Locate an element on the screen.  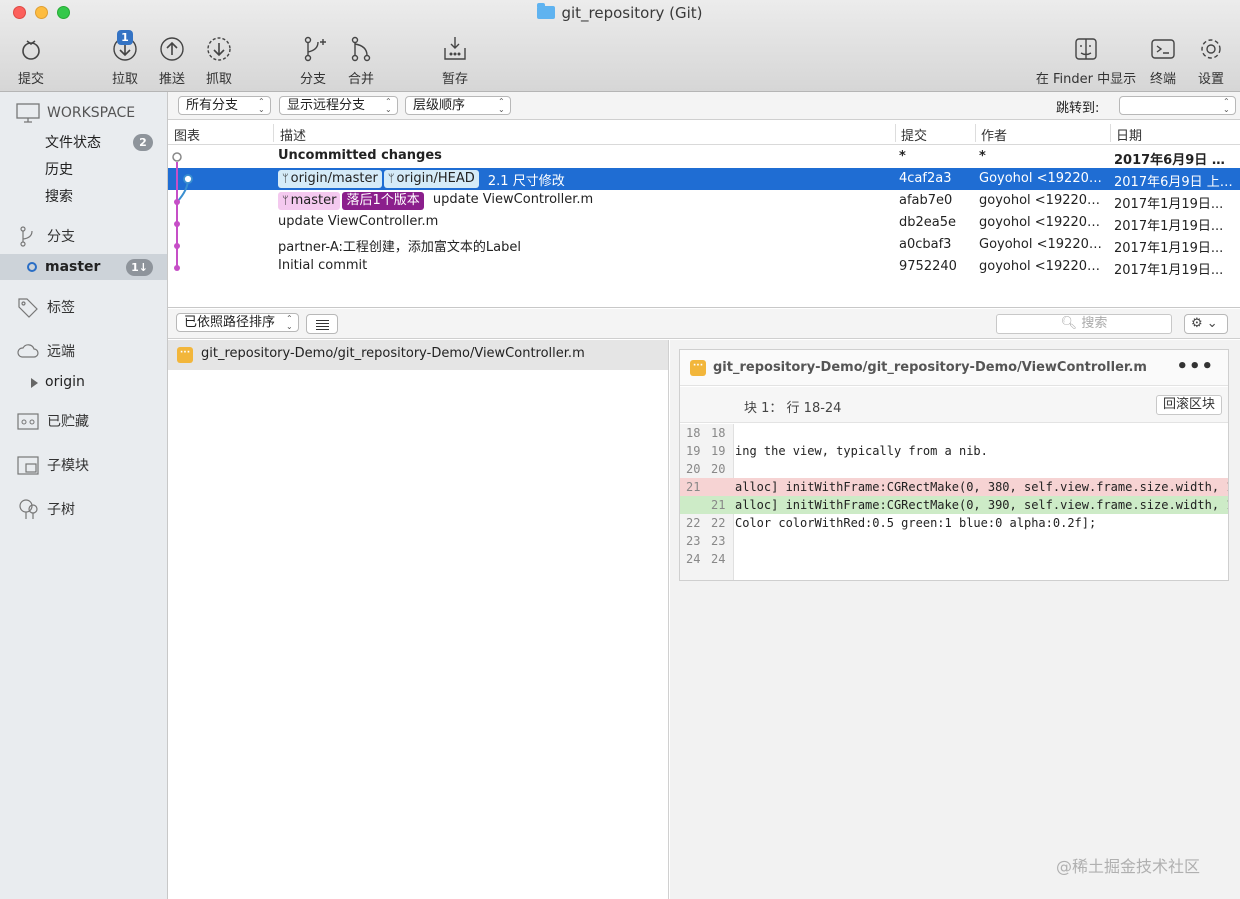
remote-head-tag: ᛘ origin/HEAD is located at coordinates (431, 179).